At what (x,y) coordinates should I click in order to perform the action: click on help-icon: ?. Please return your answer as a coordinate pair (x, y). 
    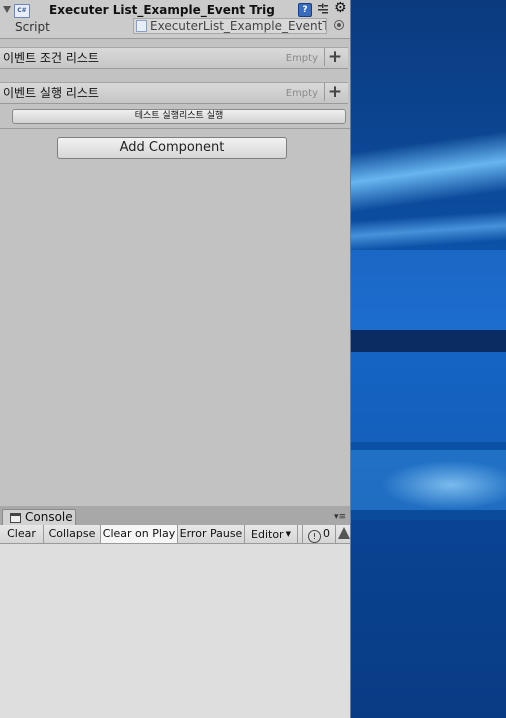
    Looking at the image, I should click on (305, 10).